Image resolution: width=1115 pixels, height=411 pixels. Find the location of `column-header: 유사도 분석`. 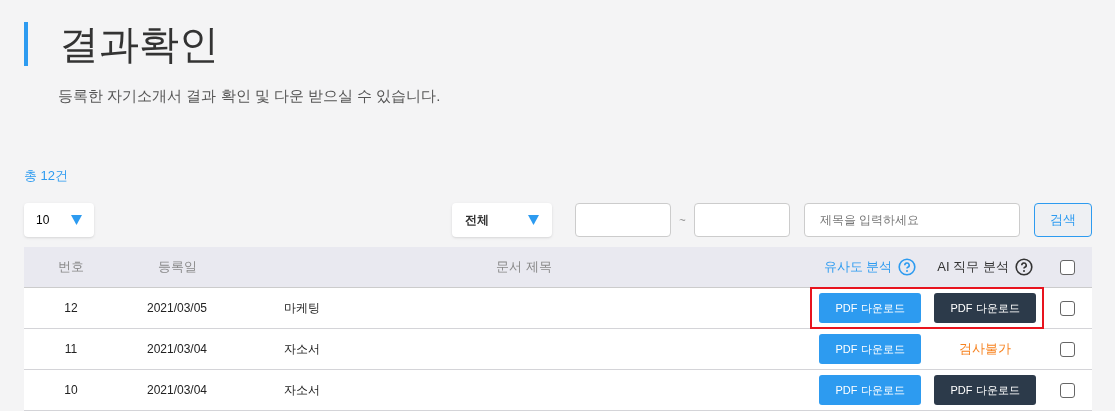

column-header: 유사도 분석 is located at coordinates (858, 267).